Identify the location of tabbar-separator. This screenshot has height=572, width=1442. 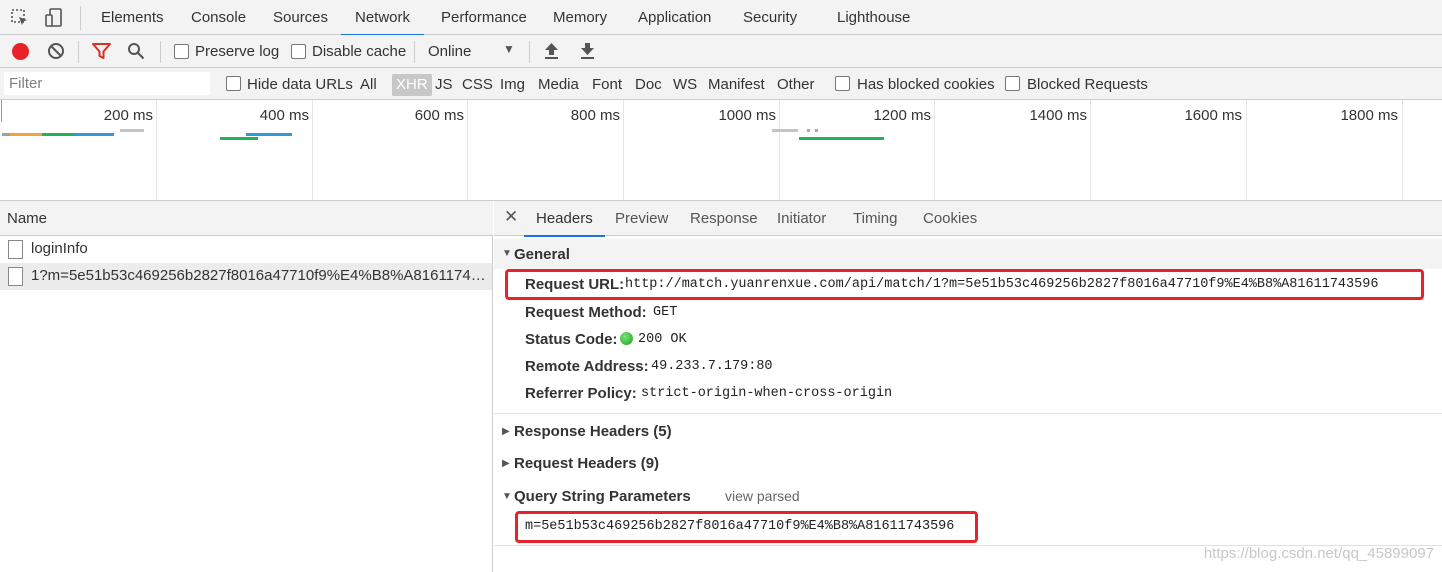
(80, 18).